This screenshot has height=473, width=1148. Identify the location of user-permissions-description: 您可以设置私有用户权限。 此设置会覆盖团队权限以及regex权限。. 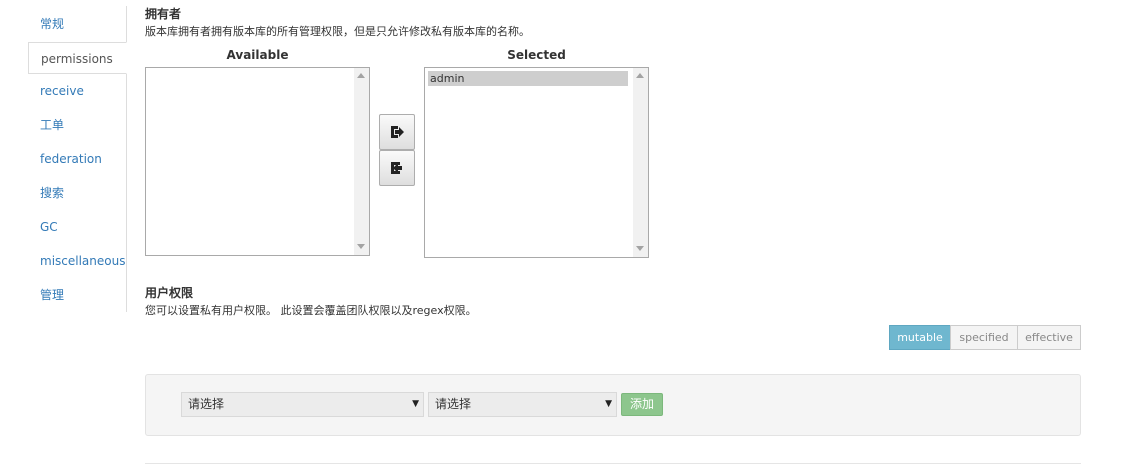
(311, 310).